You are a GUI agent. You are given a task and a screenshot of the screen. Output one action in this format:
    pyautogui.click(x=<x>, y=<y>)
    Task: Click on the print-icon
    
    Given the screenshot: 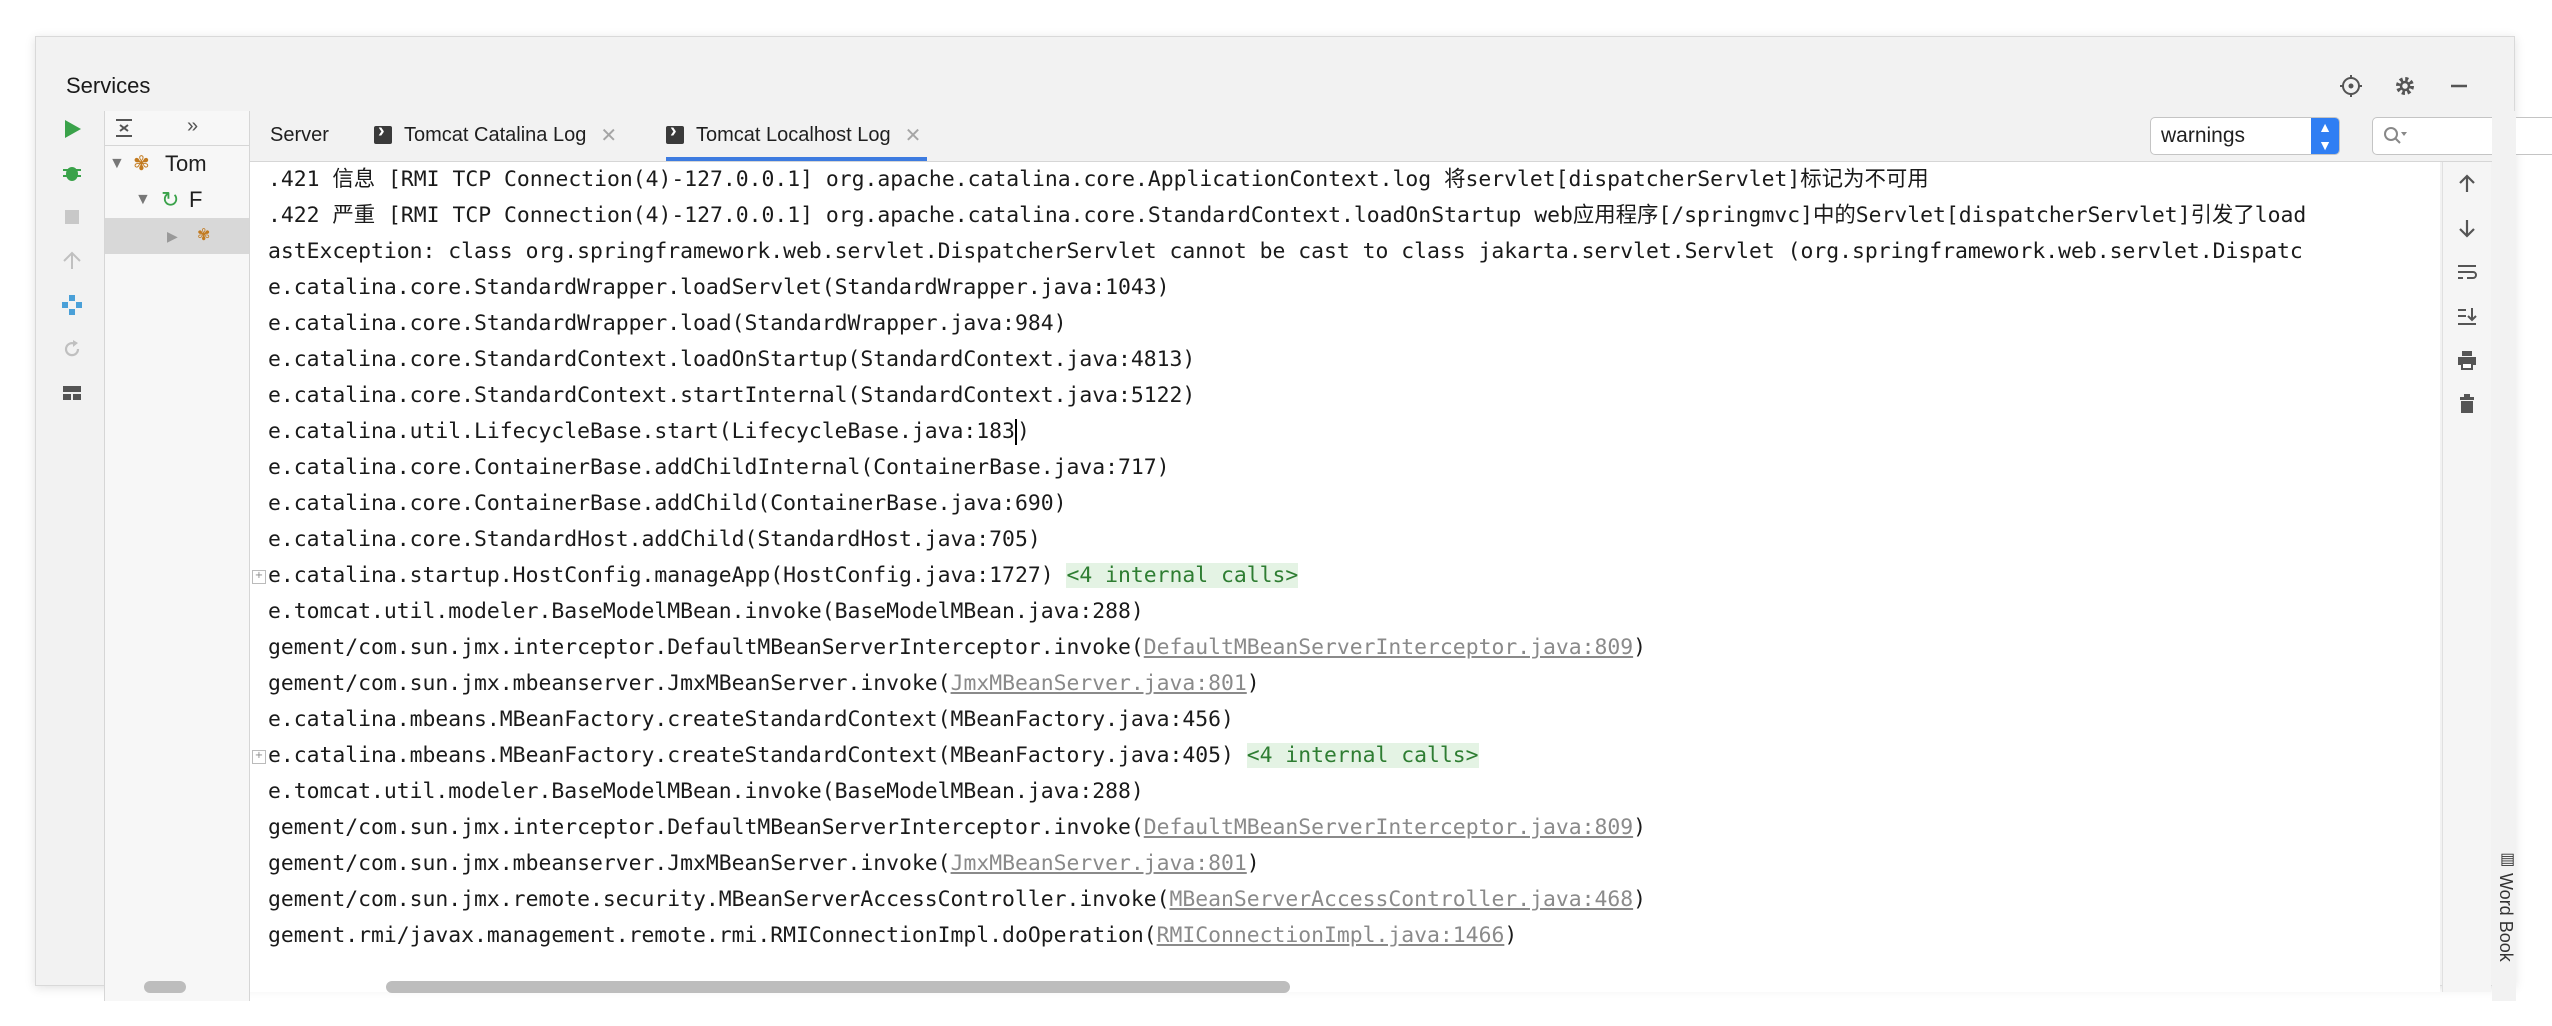 What is the action you would take?
    pyautogui.click(x=2467, y=360)
    